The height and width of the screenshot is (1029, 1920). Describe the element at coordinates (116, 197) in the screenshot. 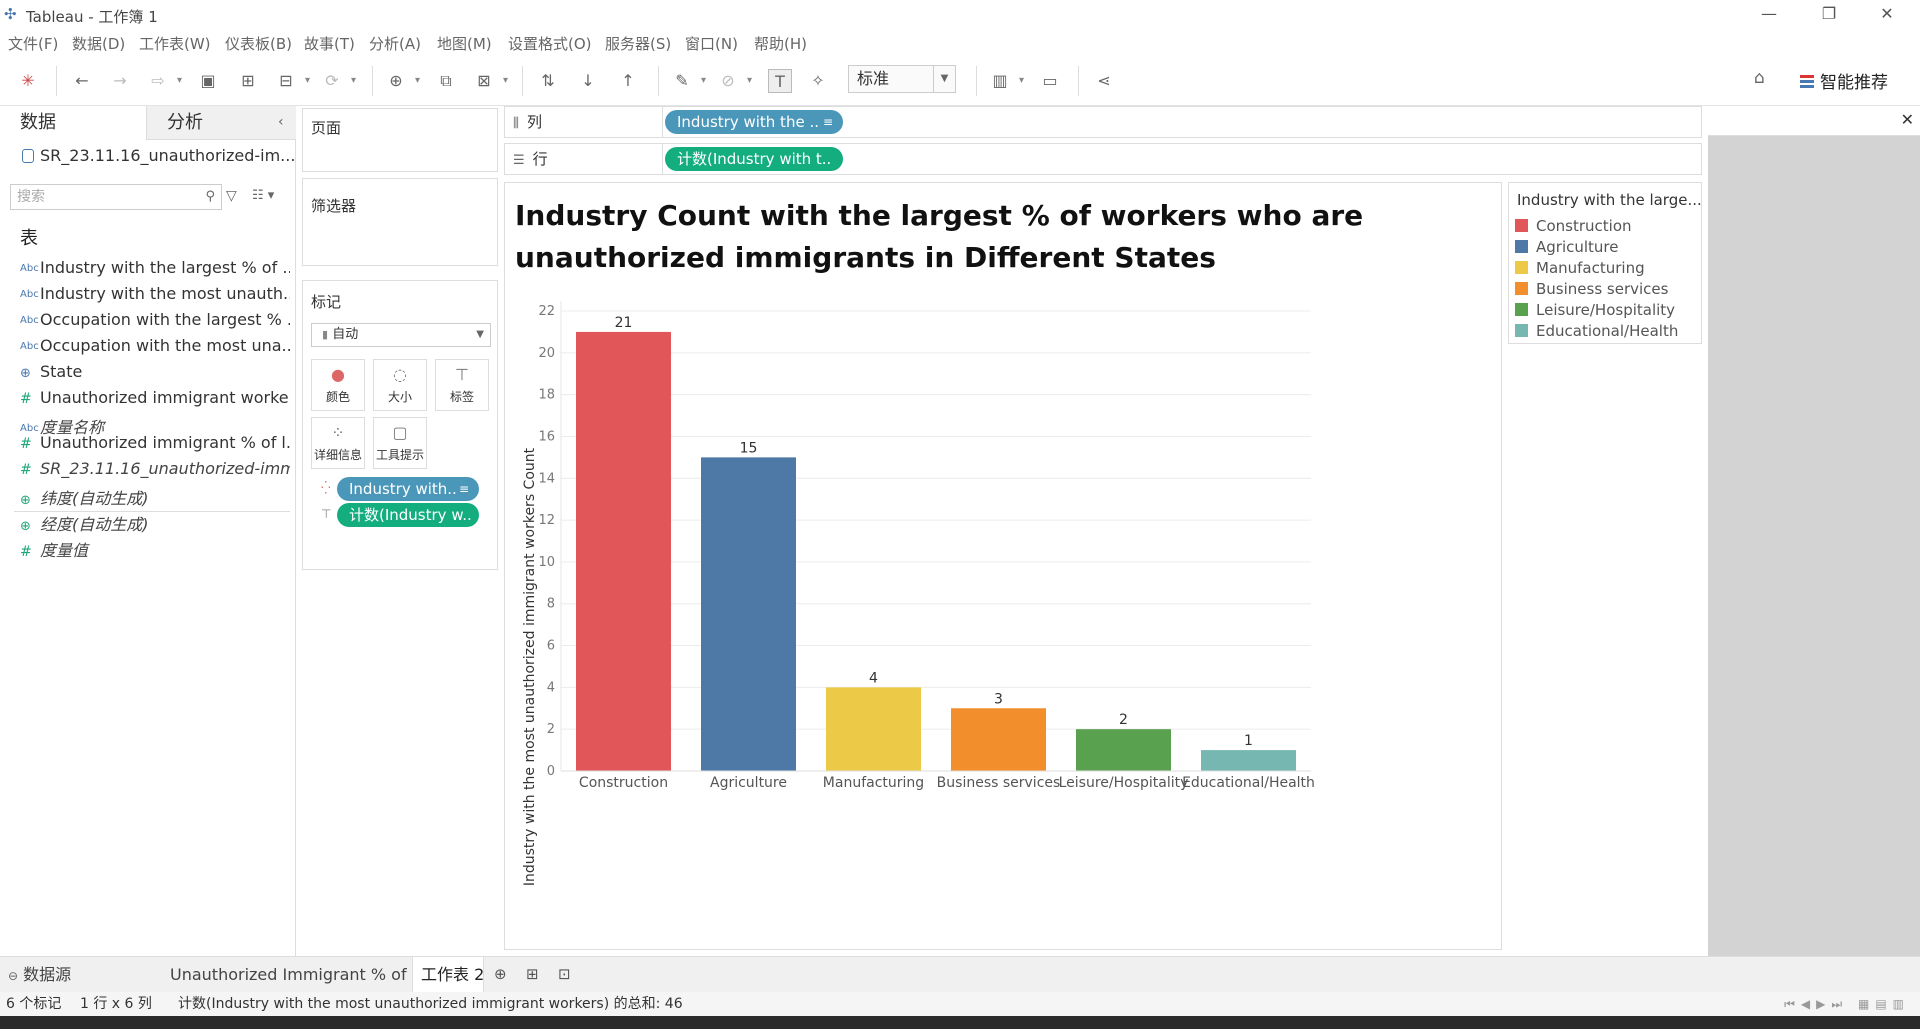

I see `search-input: 搜索 ⚲` at that location.